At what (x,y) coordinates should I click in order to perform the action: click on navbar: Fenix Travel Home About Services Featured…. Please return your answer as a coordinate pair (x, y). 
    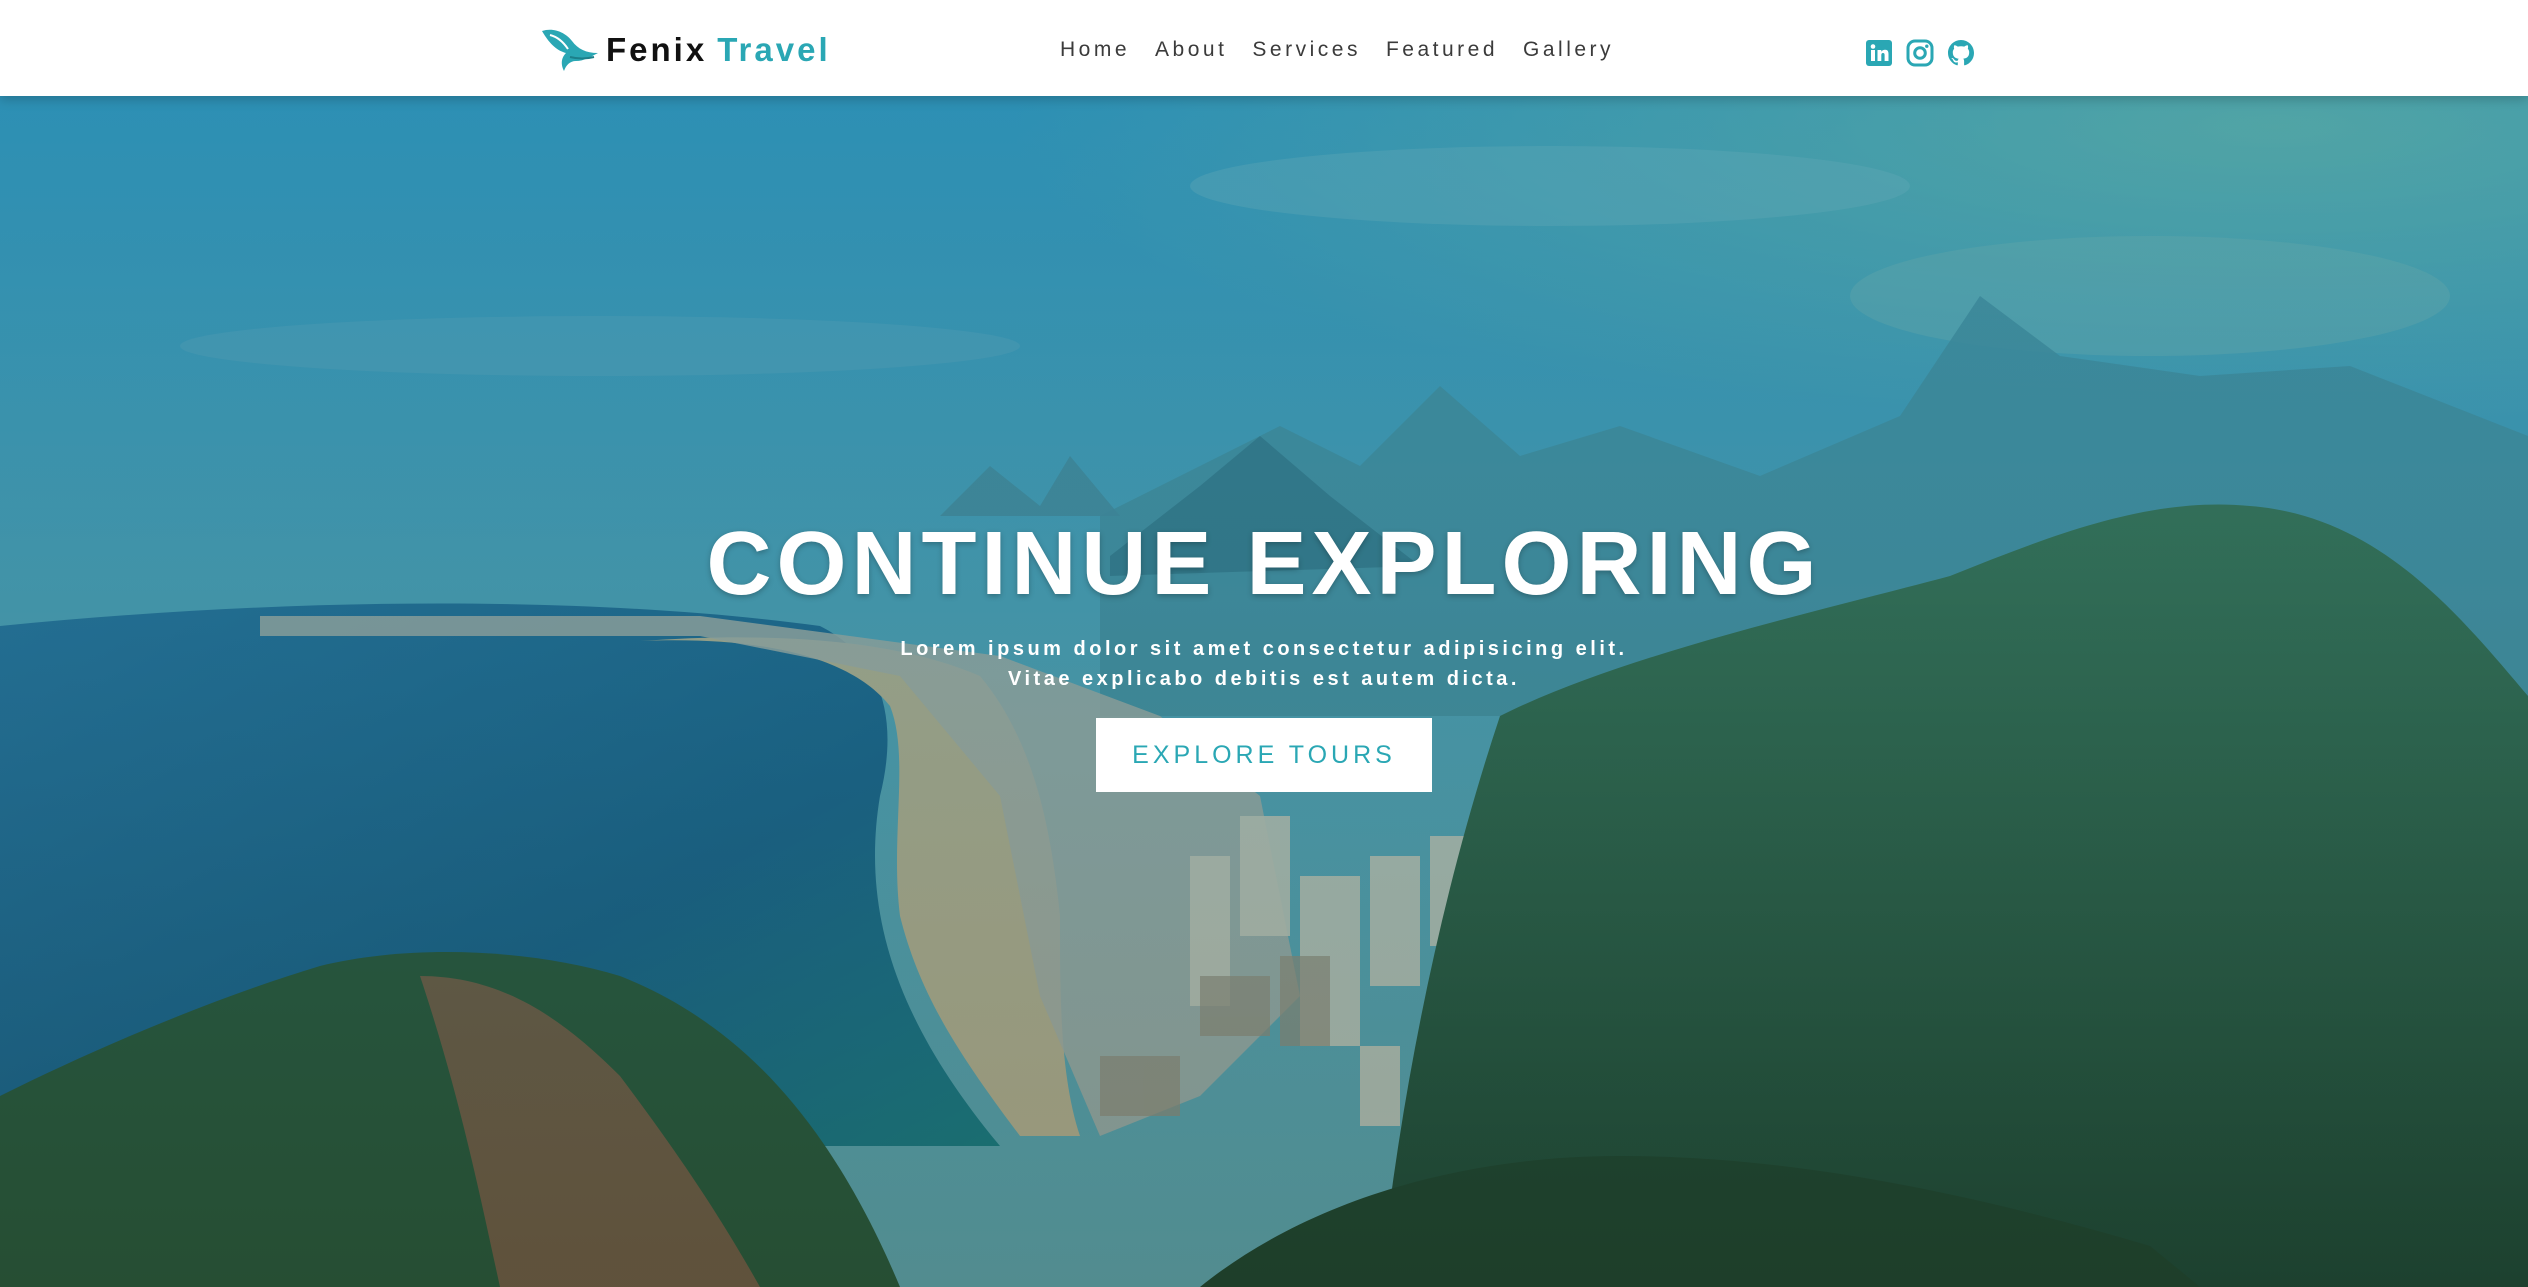
    Looking at the image, I should click on (1264, 48).